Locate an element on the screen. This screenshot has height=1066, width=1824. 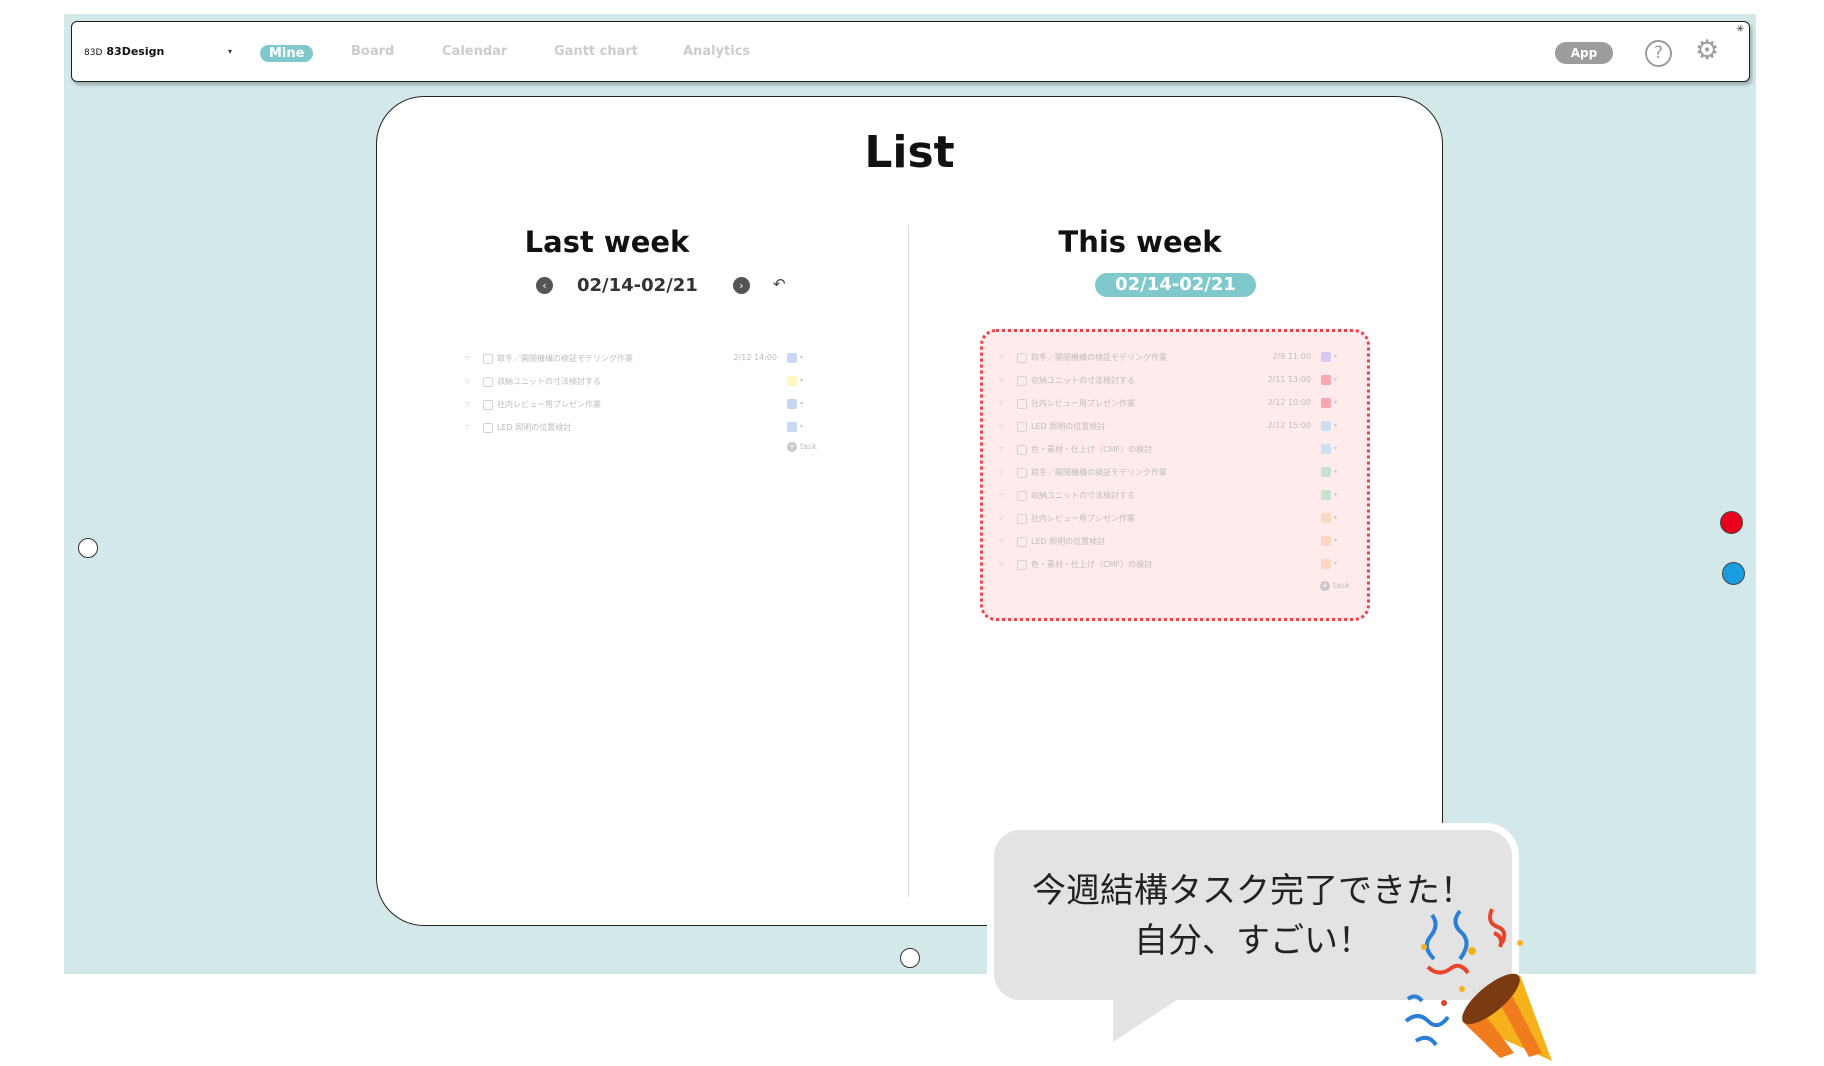
task-due-date: 2/11 13:00 is located at coordinates (1289, 379).